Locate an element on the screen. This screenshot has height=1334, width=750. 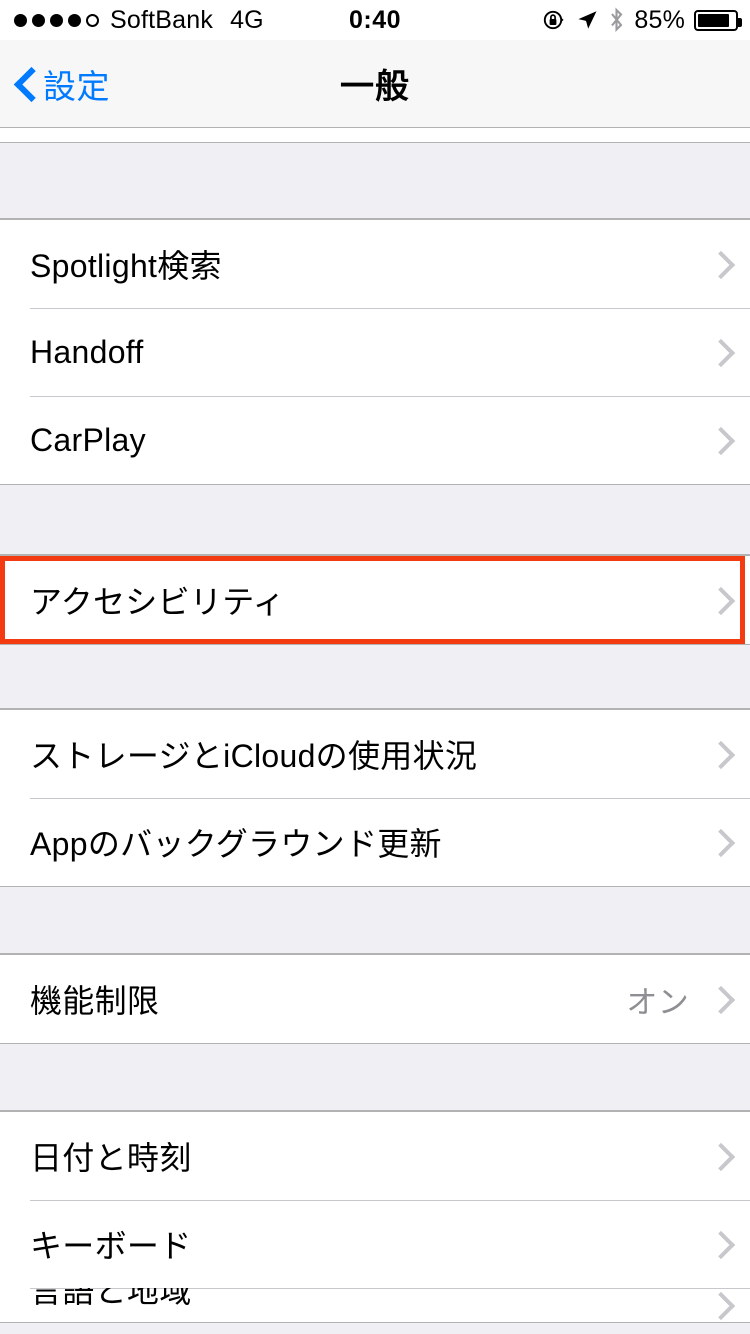
row-handoff: Handoff is located at coordinates (375, 352).